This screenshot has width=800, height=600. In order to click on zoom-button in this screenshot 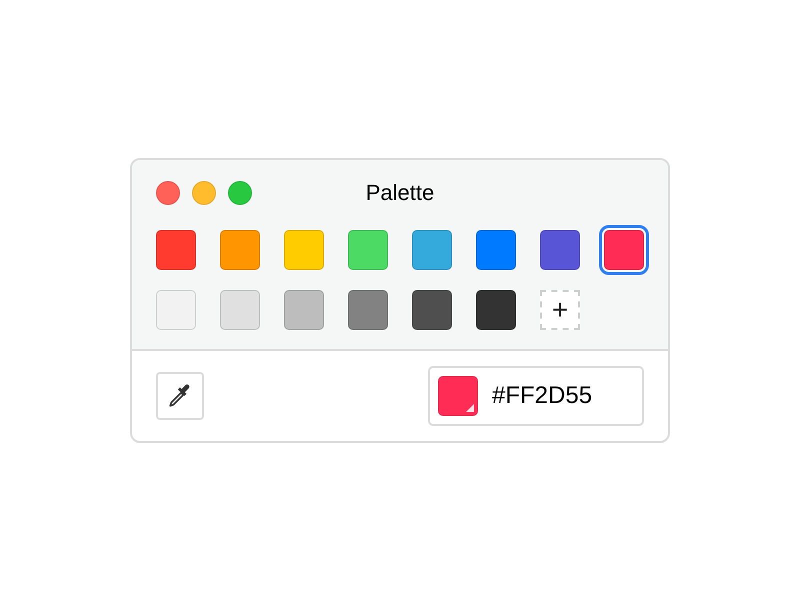, I will do `click(240, 192)`.